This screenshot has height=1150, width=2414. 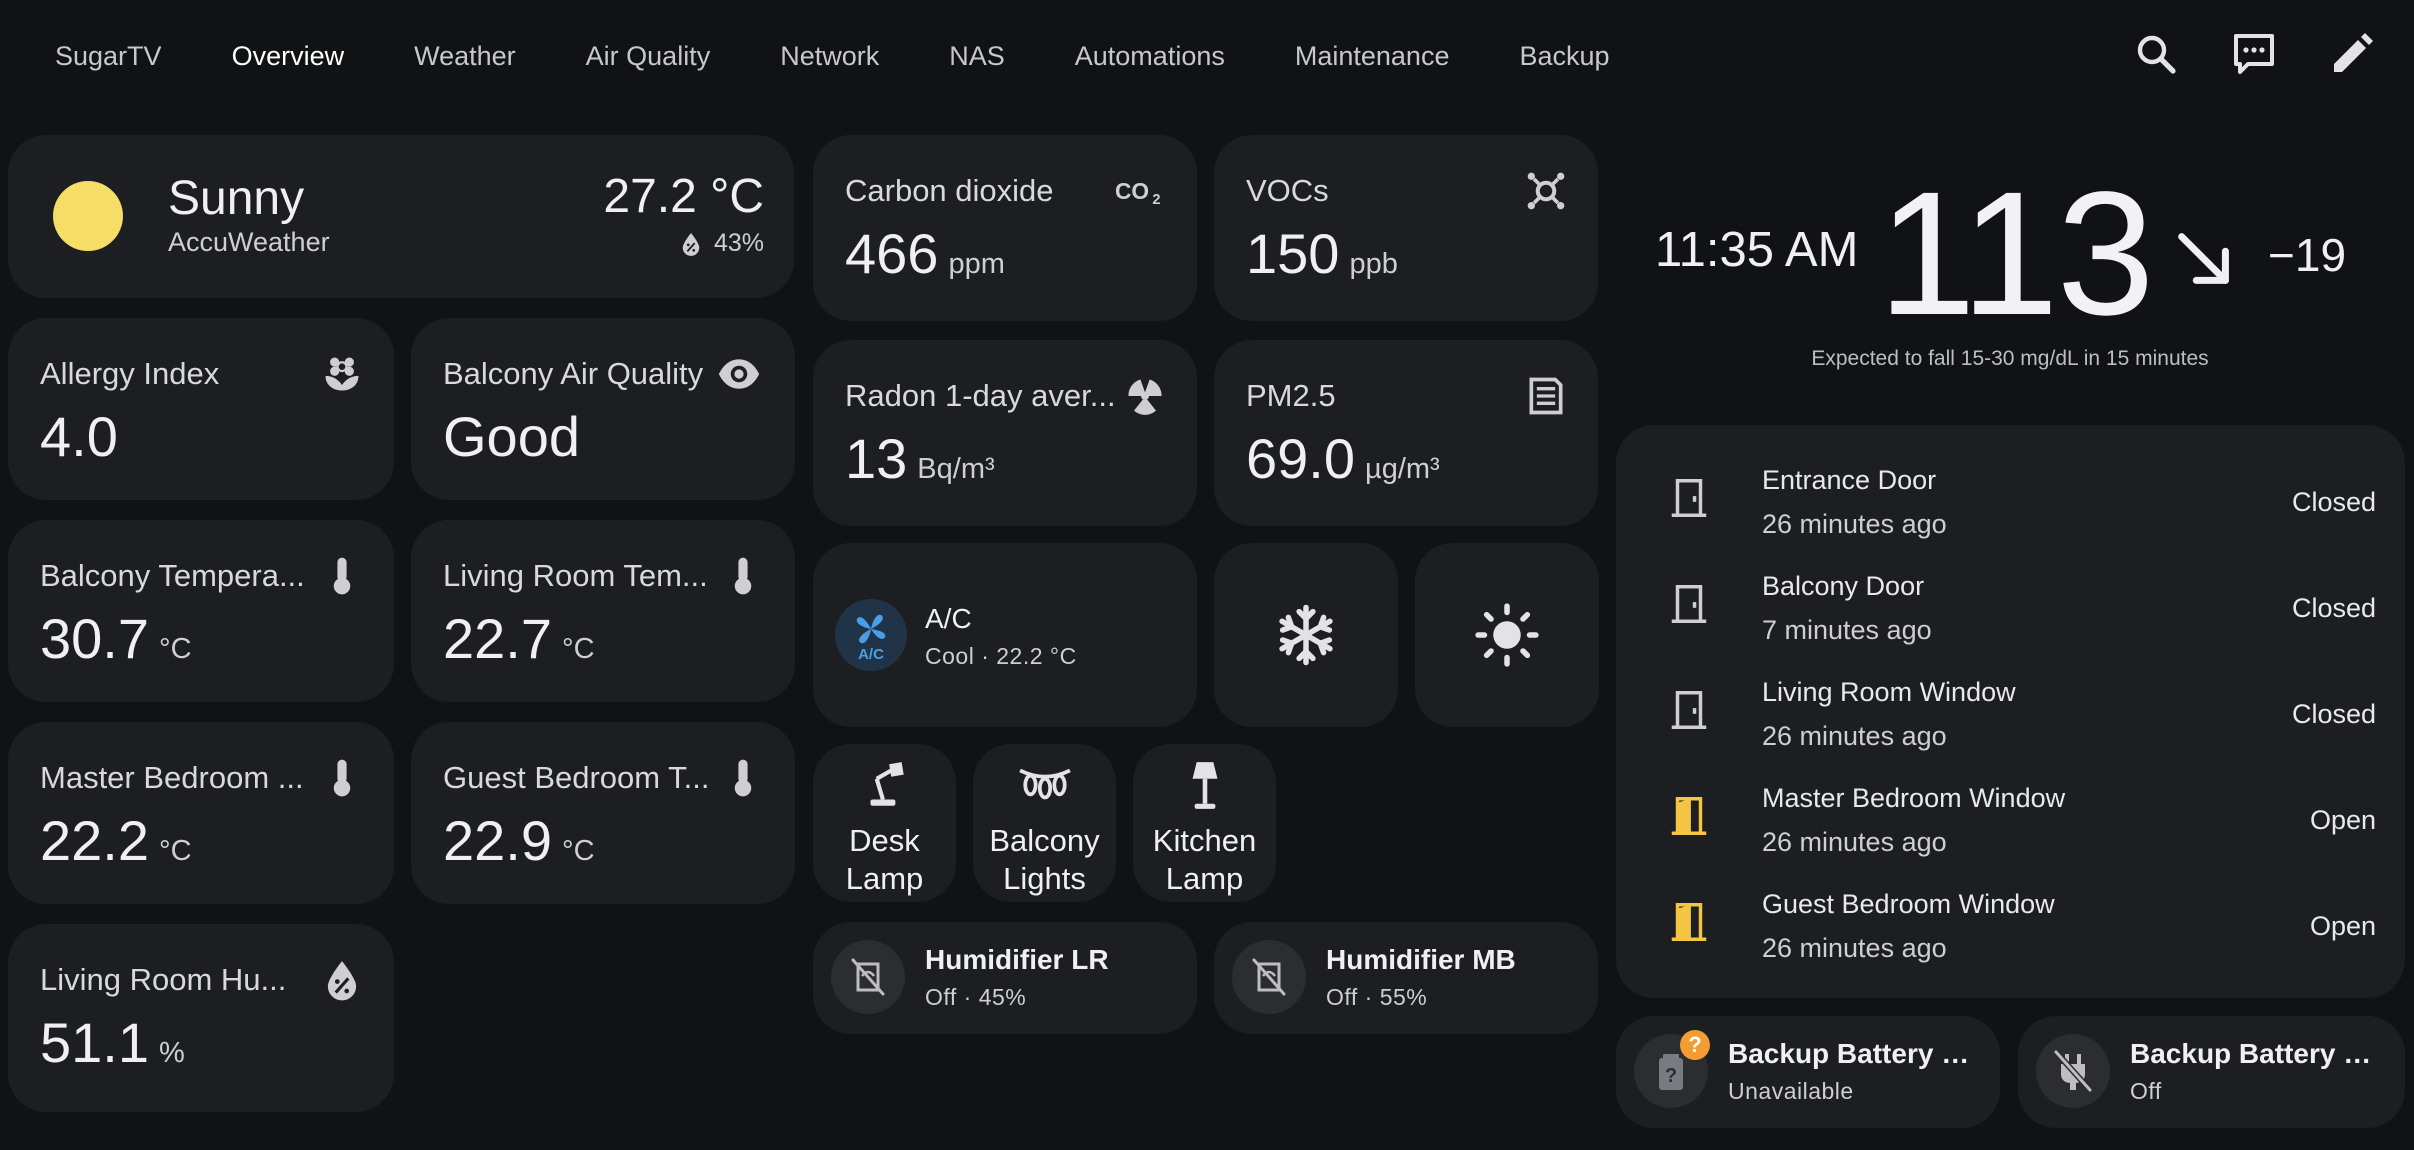 I want to click on sensor-label: VOCs, so click(x=1287, y=190).